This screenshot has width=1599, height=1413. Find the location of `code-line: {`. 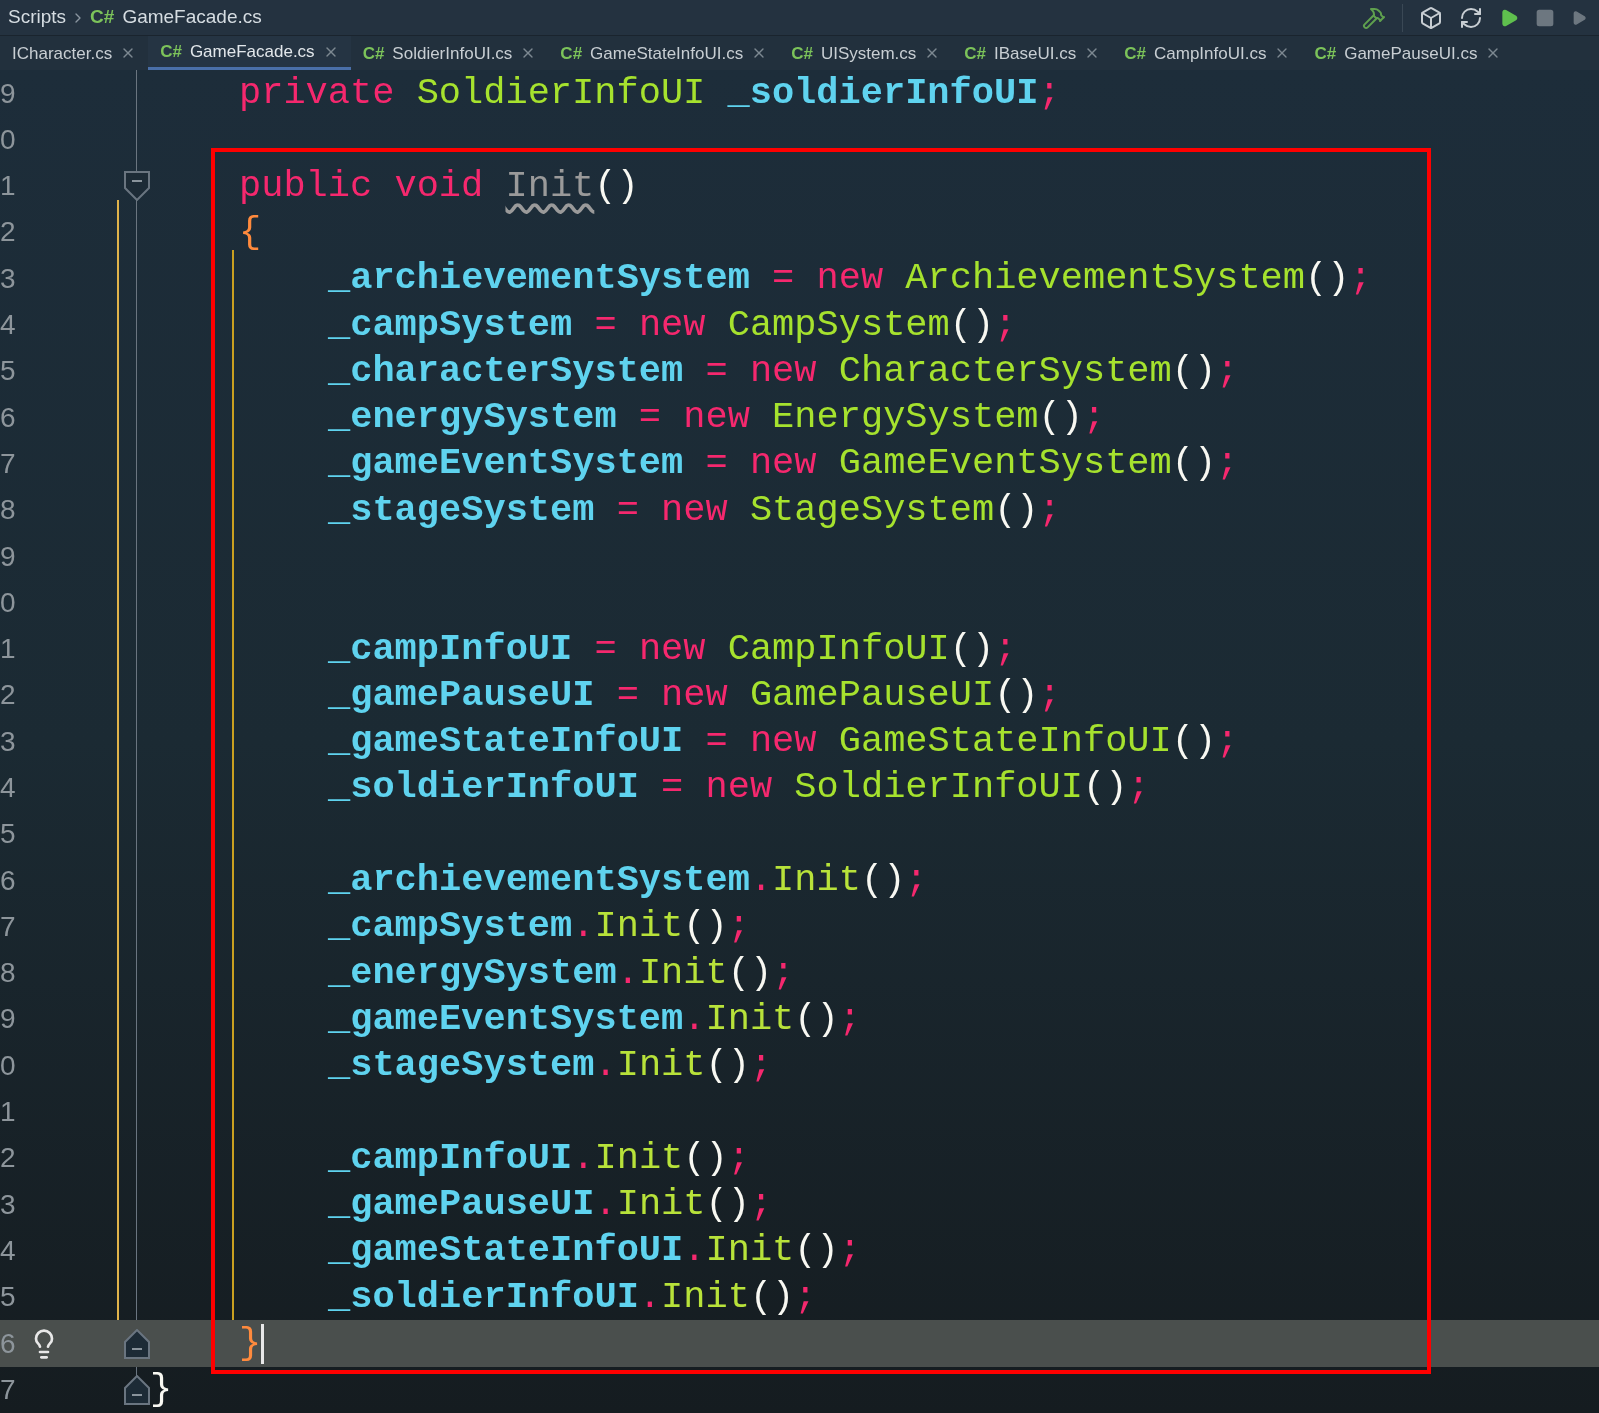

code-line: { is located at coordinates (250, 232).